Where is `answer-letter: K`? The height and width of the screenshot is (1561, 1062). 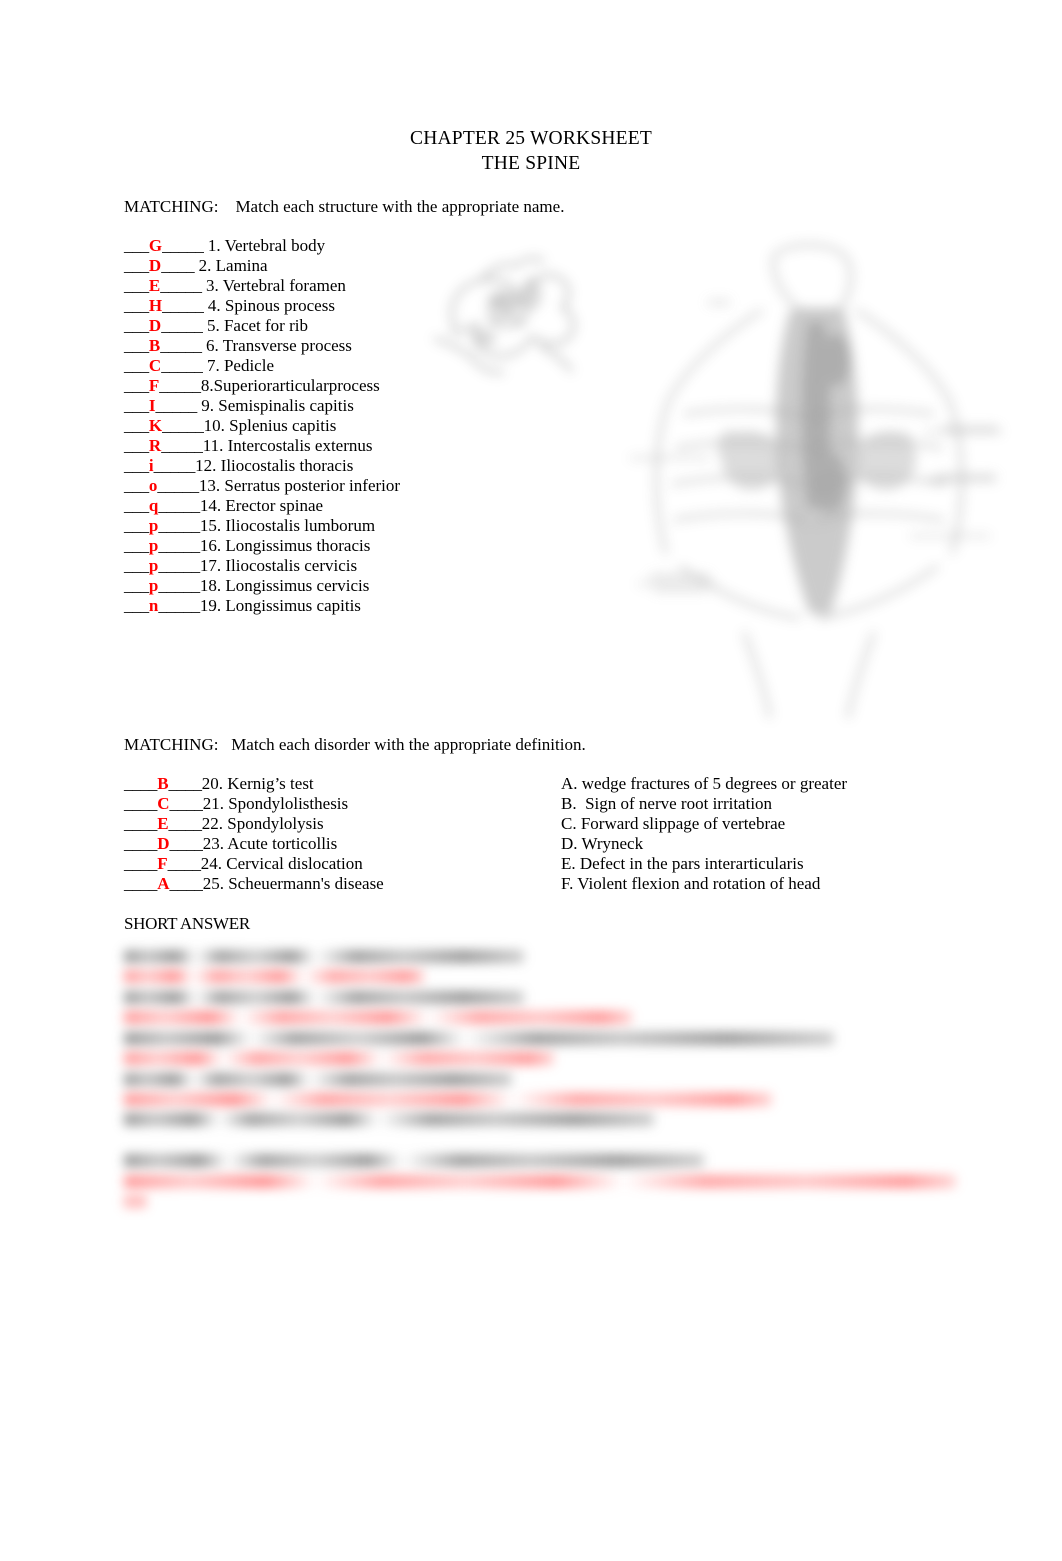 answer-letter: K is located at coordinates (155, 425).